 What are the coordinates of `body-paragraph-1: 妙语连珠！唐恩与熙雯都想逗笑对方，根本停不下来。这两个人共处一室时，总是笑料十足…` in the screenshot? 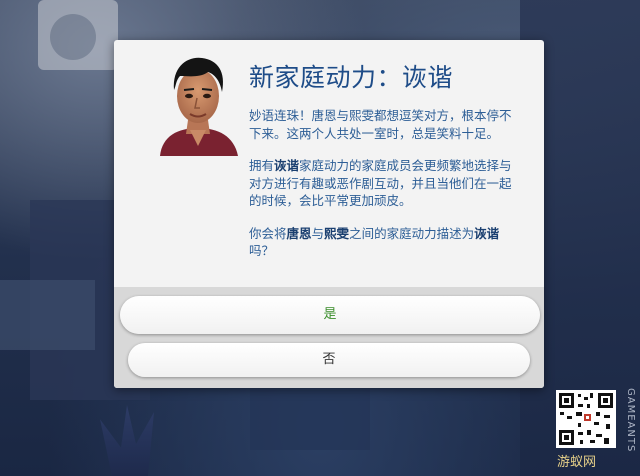 It's located at (380, 124).